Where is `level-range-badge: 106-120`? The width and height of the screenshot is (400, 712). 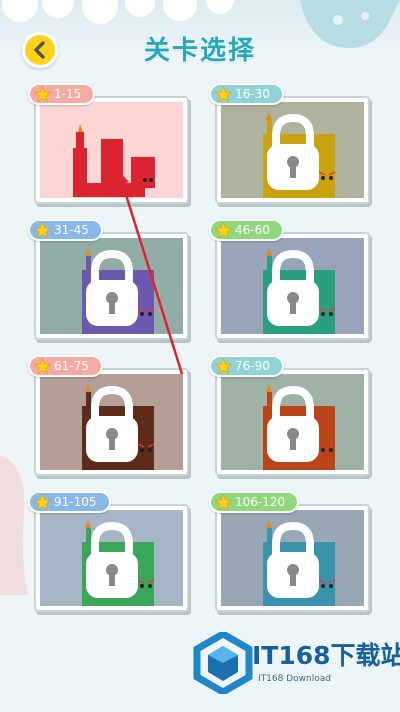
level-range-badge: 106-120 is located at coordinates (254, 502).